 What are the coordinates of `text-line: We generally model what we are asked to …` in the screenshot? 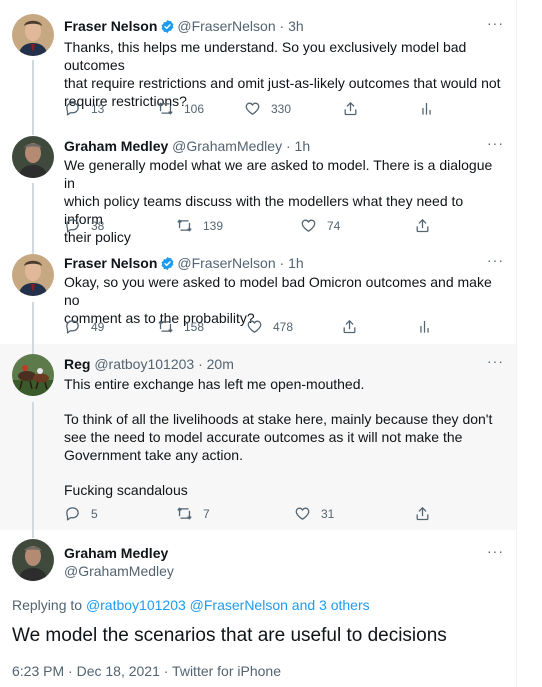 It's located at (278, 174).